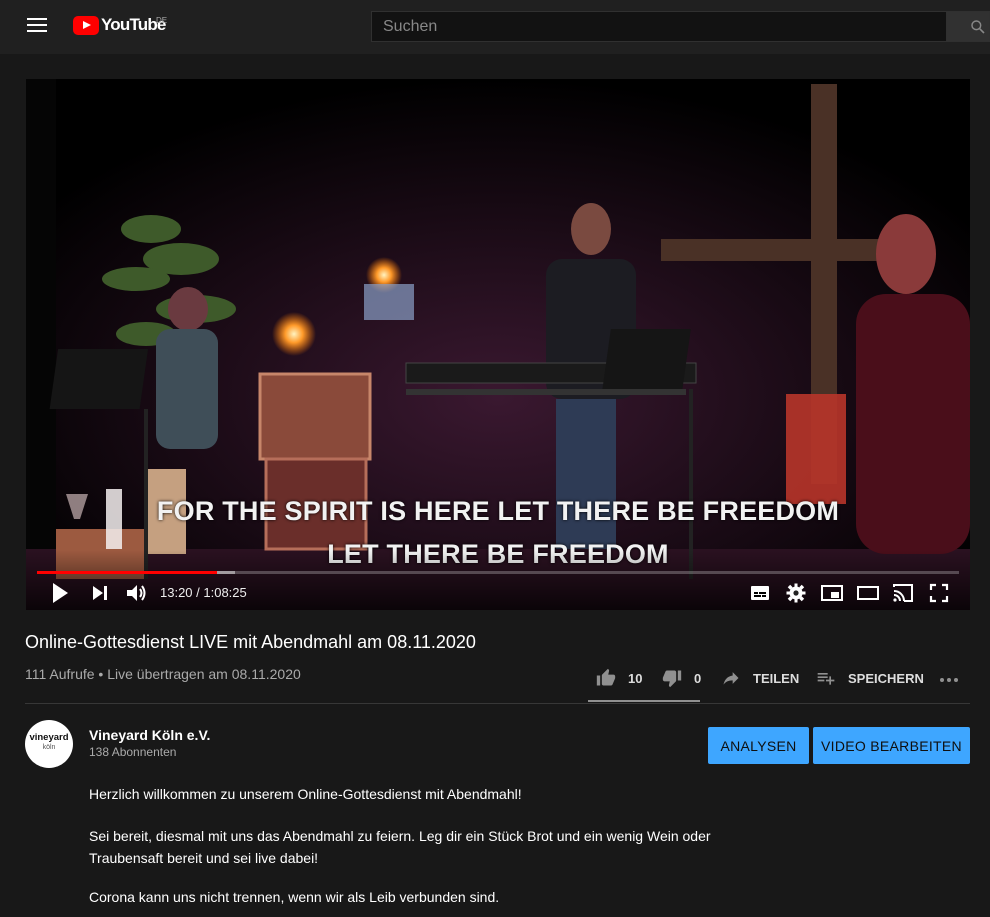 The image size is (990, 917). What do you see at coordinates (606, 677) in the screenshot?
I see `thumbs-up-icon` at bounding box center [606, 677].